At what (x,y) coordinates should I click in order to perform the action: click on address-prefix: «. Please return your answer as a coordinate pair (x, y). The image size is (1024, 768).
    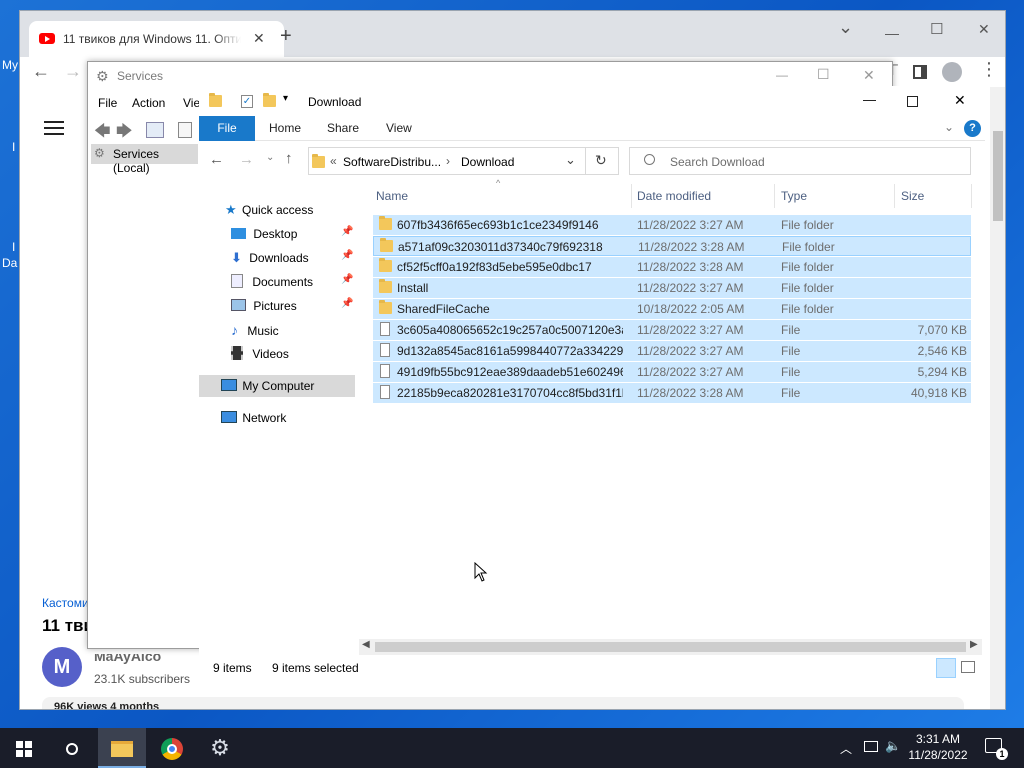
    Looking at the image, I should click on (333, 161).